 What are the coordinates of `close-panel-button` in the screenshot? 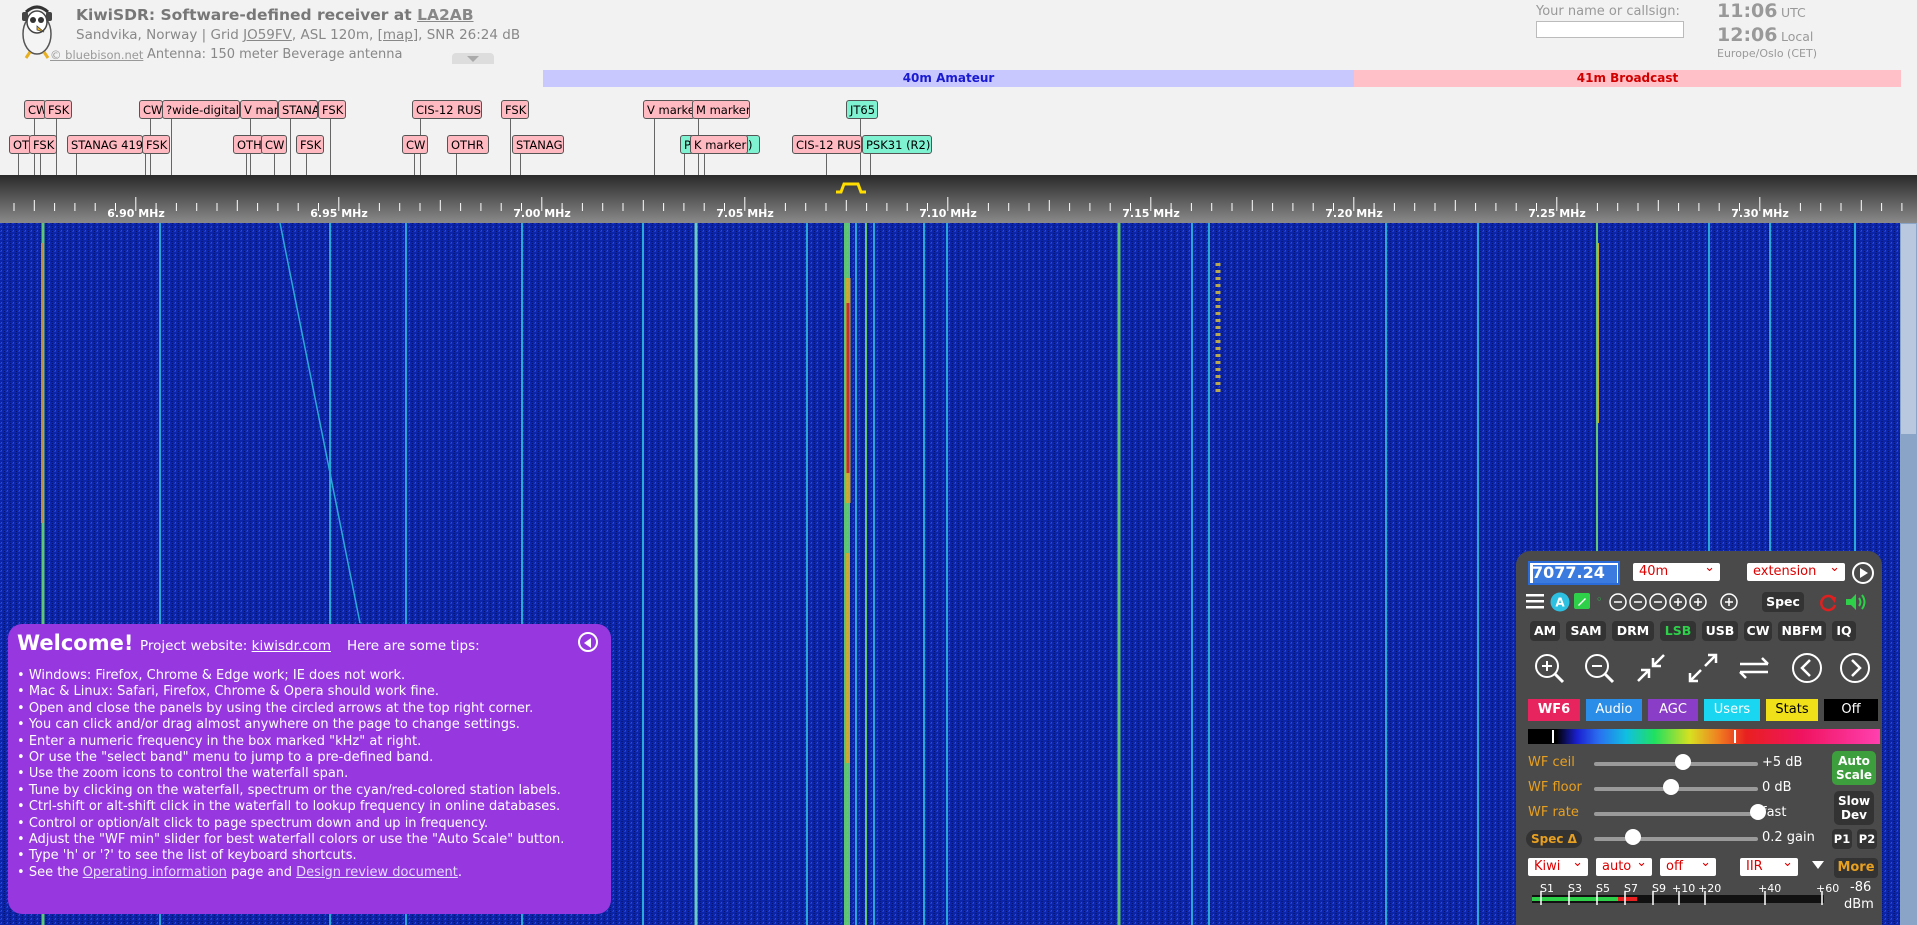 It's located at (588, 642).